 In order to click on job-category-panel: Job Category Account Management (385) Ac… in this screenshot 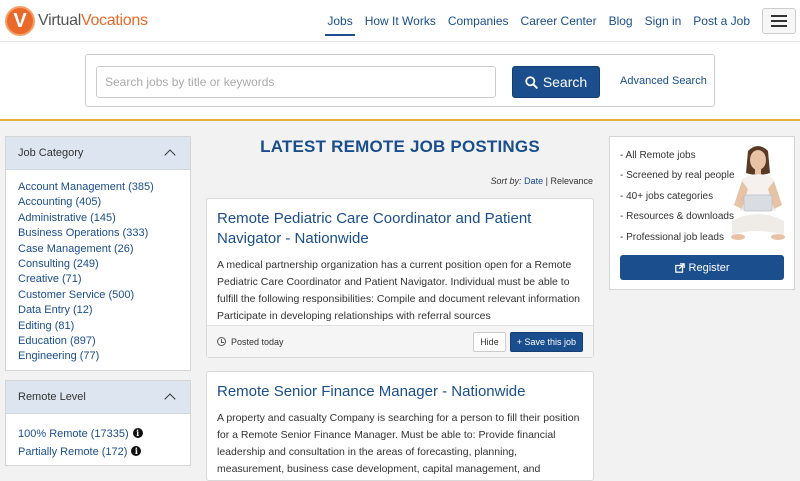, I will do `click(98, 253)`.